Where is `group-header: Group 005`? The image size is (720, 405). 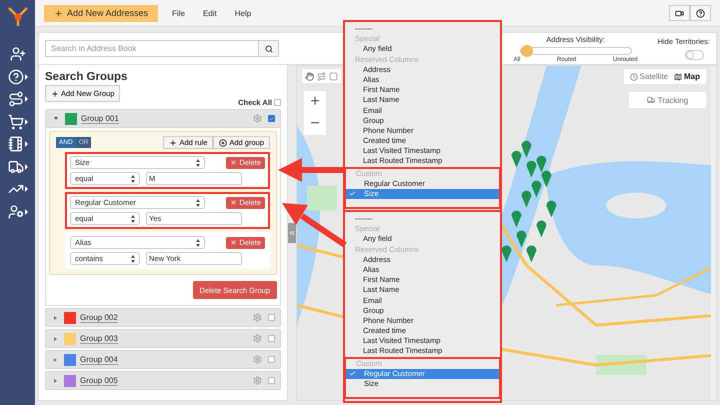 group-header: Group 005 is located at coordinates (163, 380).